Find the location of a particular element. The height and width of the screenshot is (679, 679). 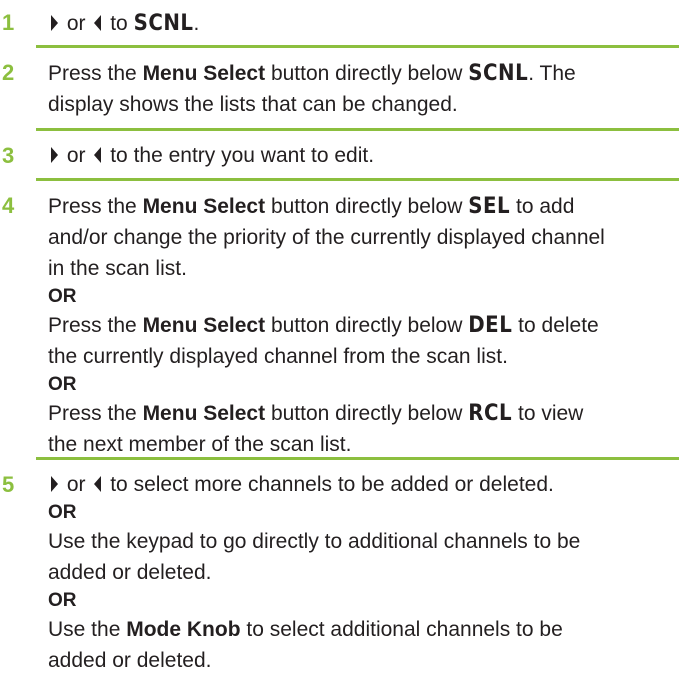

step-number: 4 is located at coordinates (8, 205).